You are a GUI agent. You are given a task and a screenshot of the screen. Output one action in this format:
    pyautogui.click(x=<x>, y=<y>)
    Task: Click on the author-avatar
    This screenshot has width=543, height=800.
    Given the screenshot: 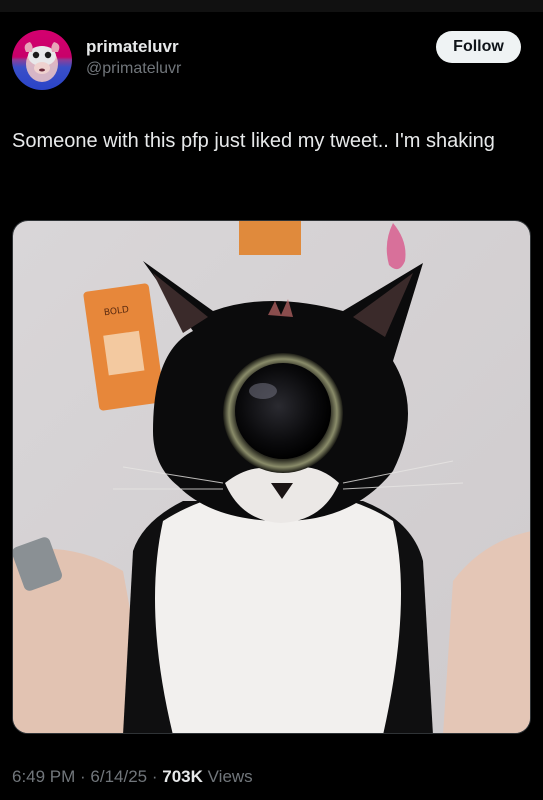 What is the action you would take?
    pyautogui.click(x=42, y=60)
    